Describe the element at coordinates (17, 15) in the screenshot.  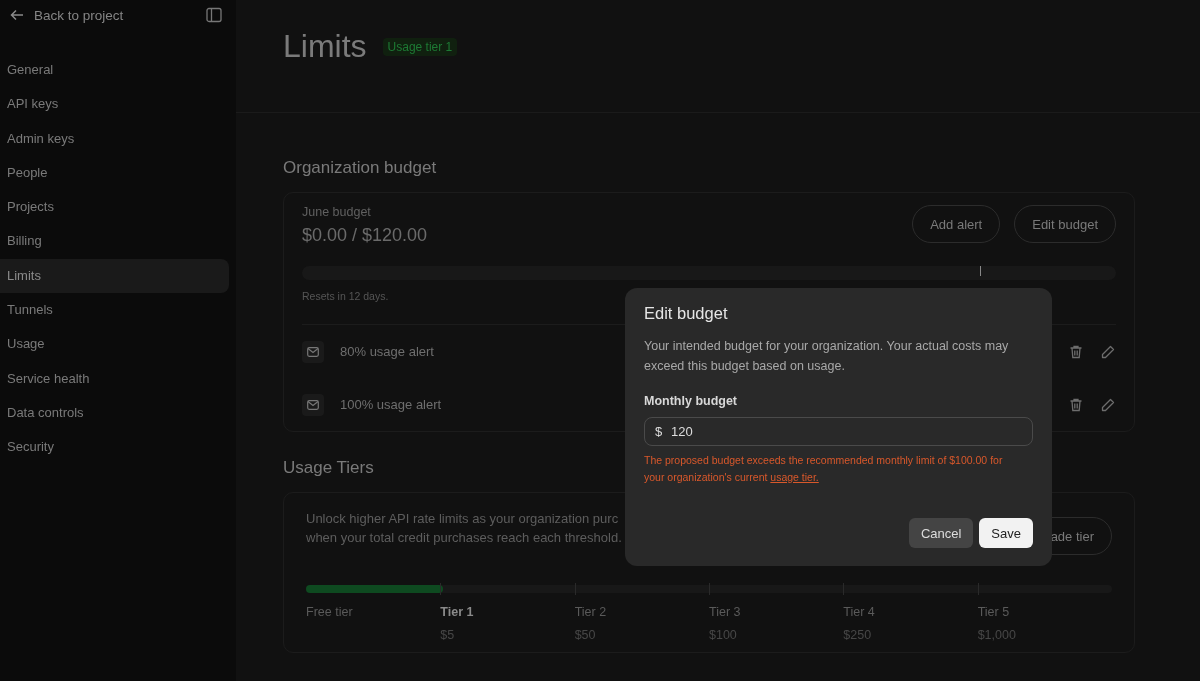
I see `back-arrow-icon` at that location.